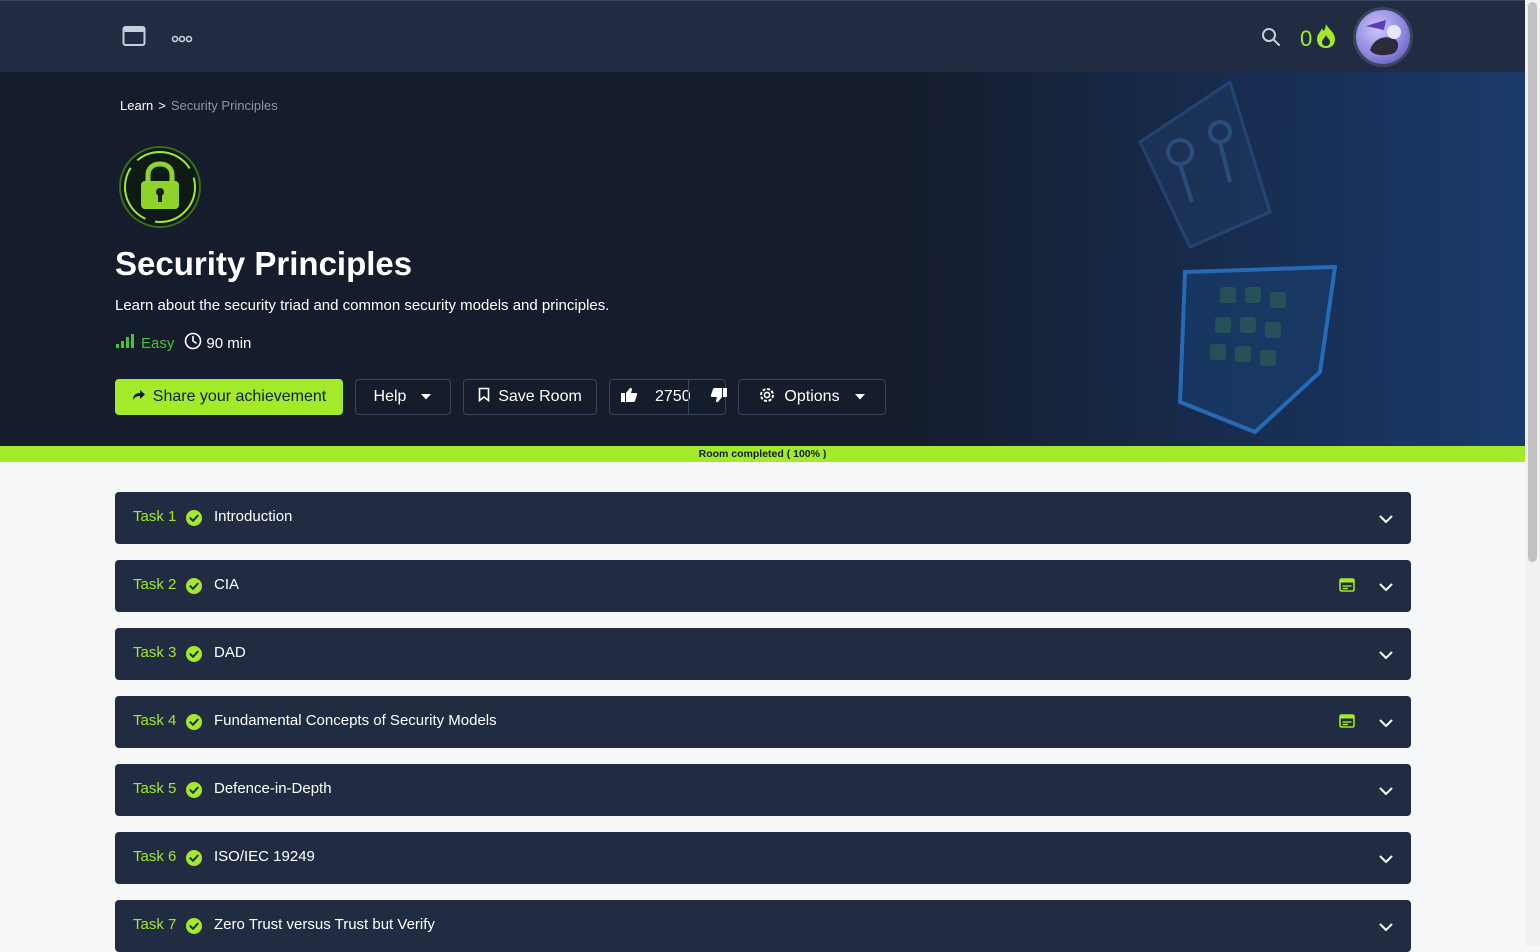 The height and width of the screenshot is (952, 1540). I want to click on page-title: Security Principles, so click(264, 263).